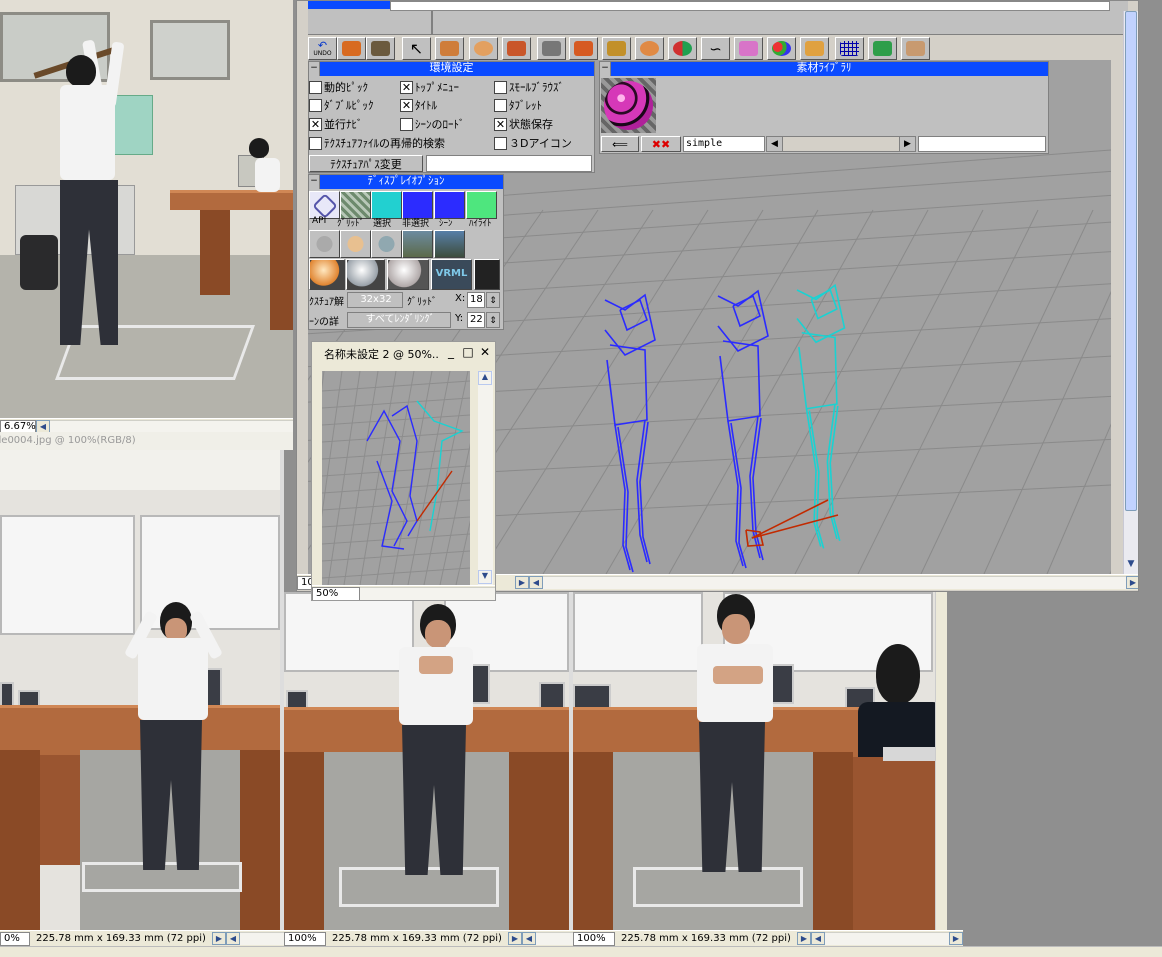  Describe the element at coordinates (481, 205) in the screenshot. I see `highlight-color-button` at that location.